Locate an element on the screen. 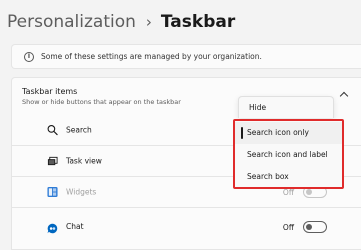 The width and height of the screenshot is (361, 250). dropdown-option-hide: Hide is located at coordinates (286, 107).